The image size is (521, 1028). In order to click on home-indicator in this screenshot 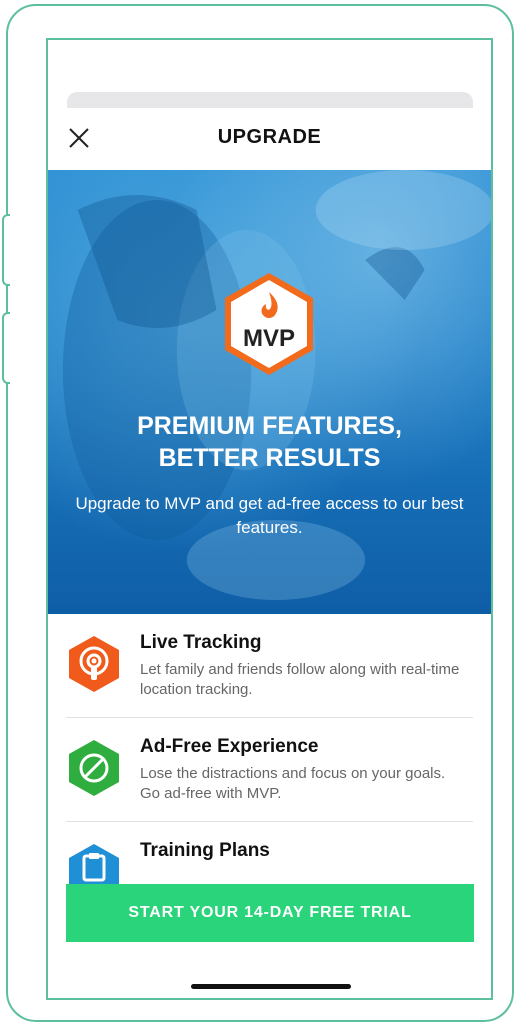, I will do `click(271, 986)`.